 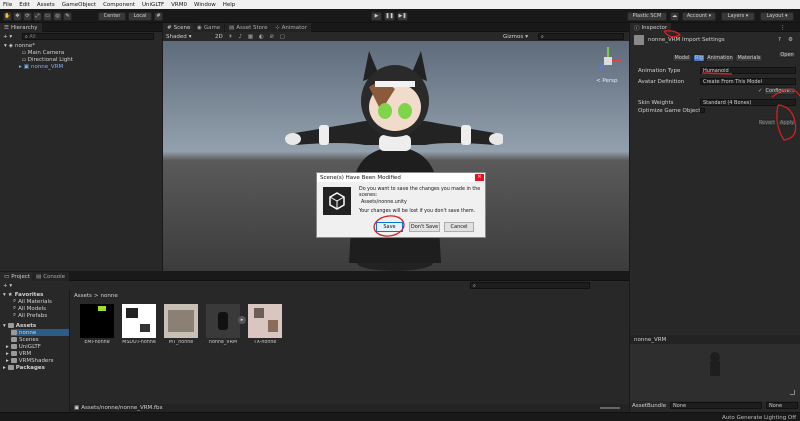 I want to click on menu-window: Window, so click(x=205, y=5).